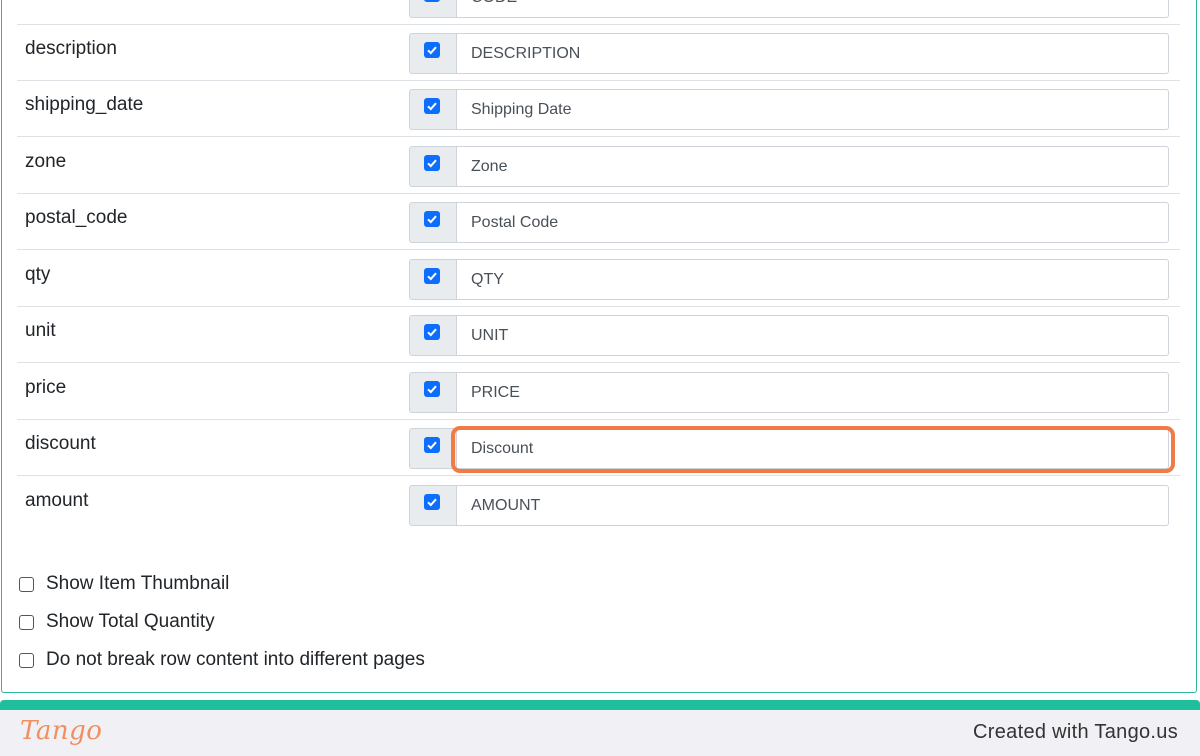 This screenshot has height=756, width=1200. I want to click on tango-logo: Tango, so click(61, 731).